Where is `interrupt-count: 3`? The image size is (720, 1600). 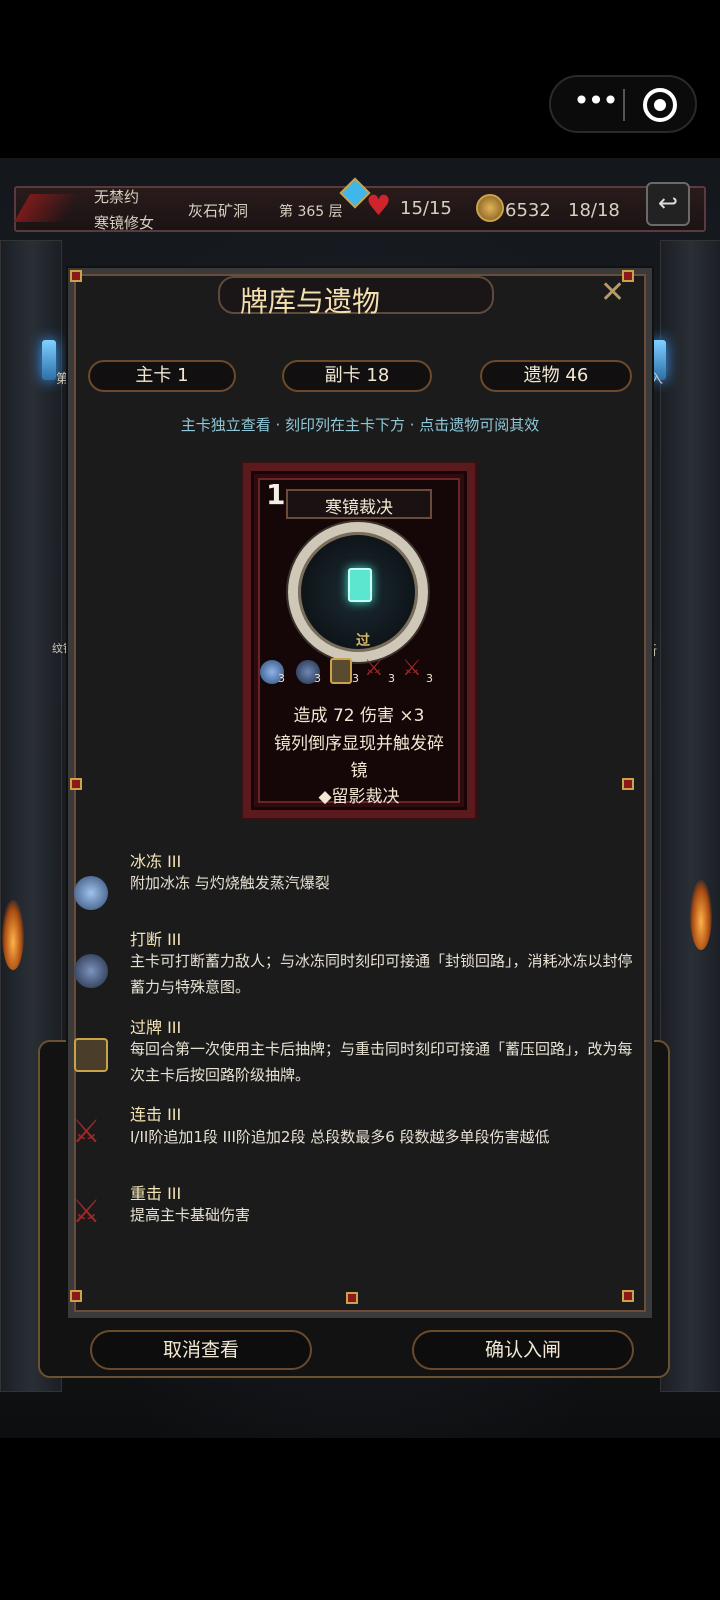 interrupt-count: 3 is located at coordinates (317, 678).